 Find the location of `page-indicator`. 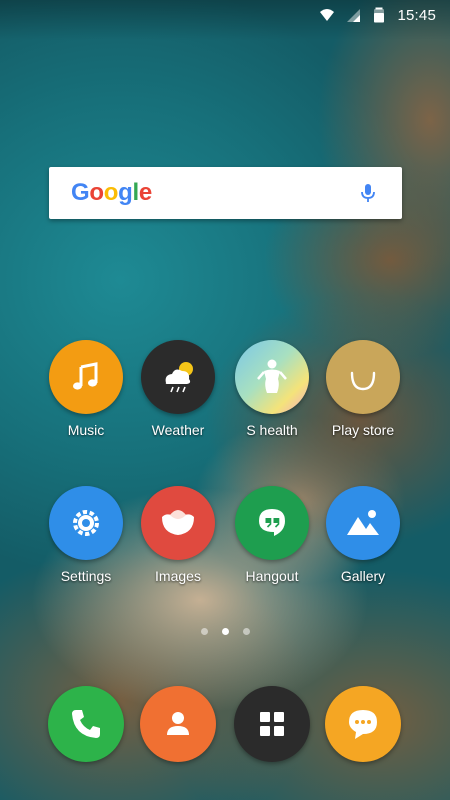

page-indicator is located at coordinates (225, 631).